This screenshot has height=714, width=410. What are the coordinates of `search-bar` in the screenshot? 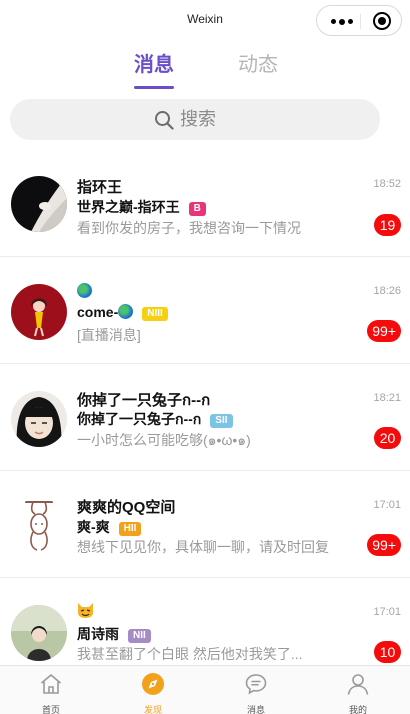 It's located at (195, 119).